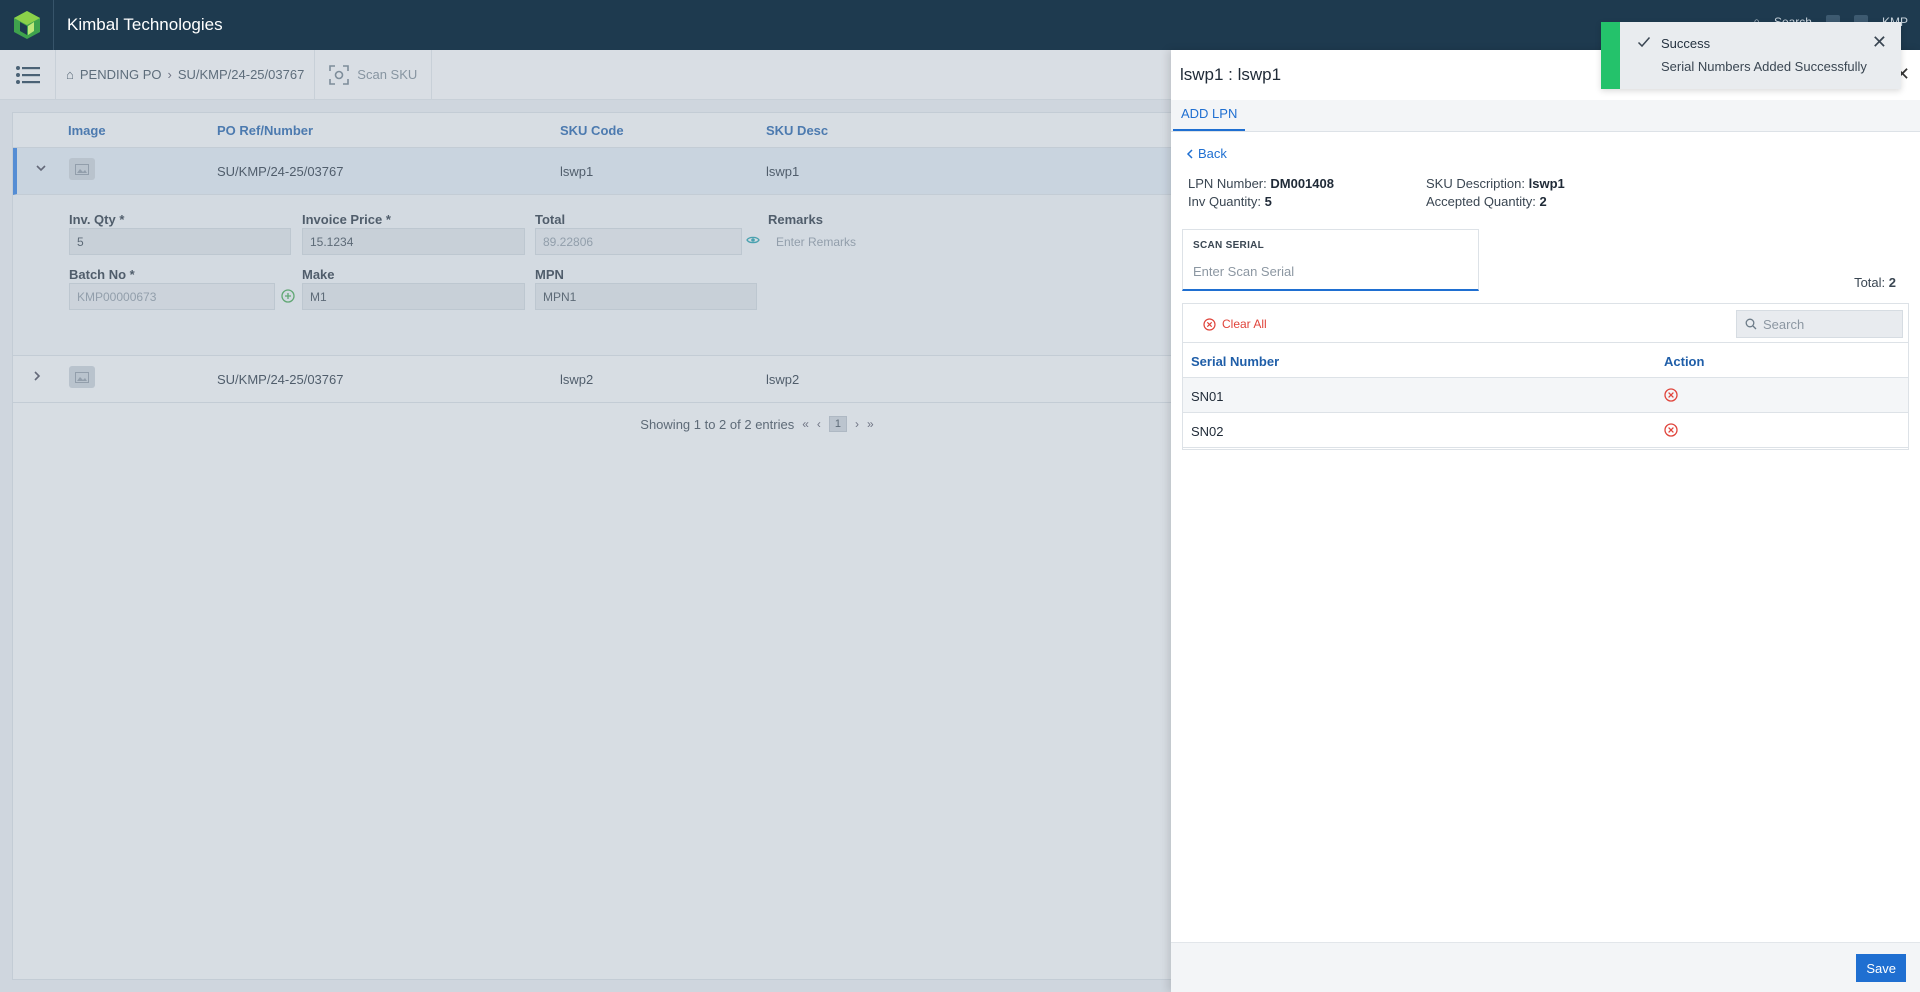  I want to click on app-logo-icon, so click(27, 25).